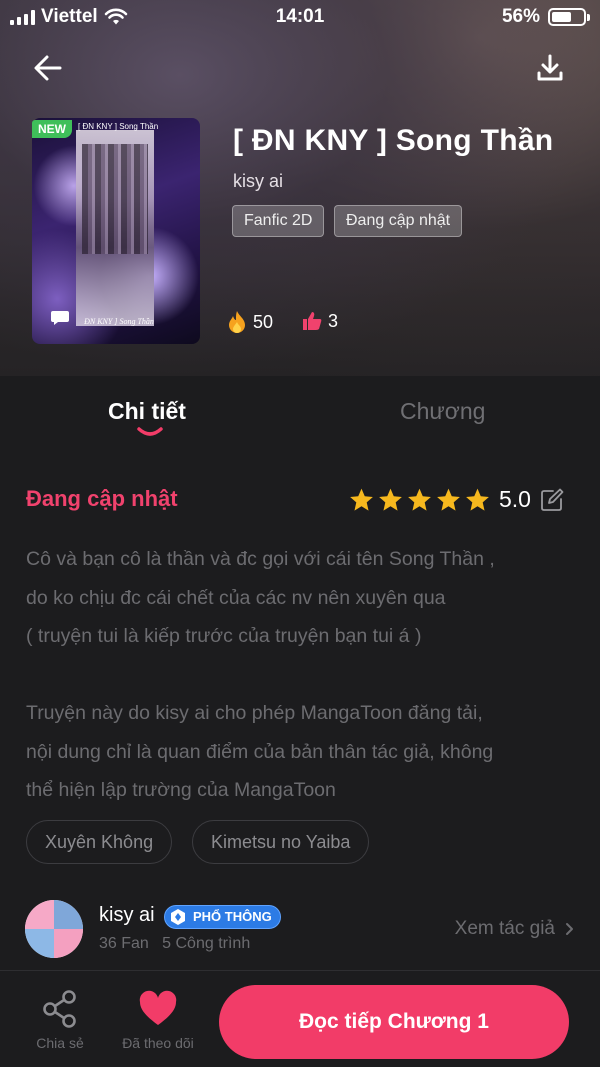 The width and height of the screenshot is (600, 1067). I want to click on hot-count: 50, so click(249, 322).